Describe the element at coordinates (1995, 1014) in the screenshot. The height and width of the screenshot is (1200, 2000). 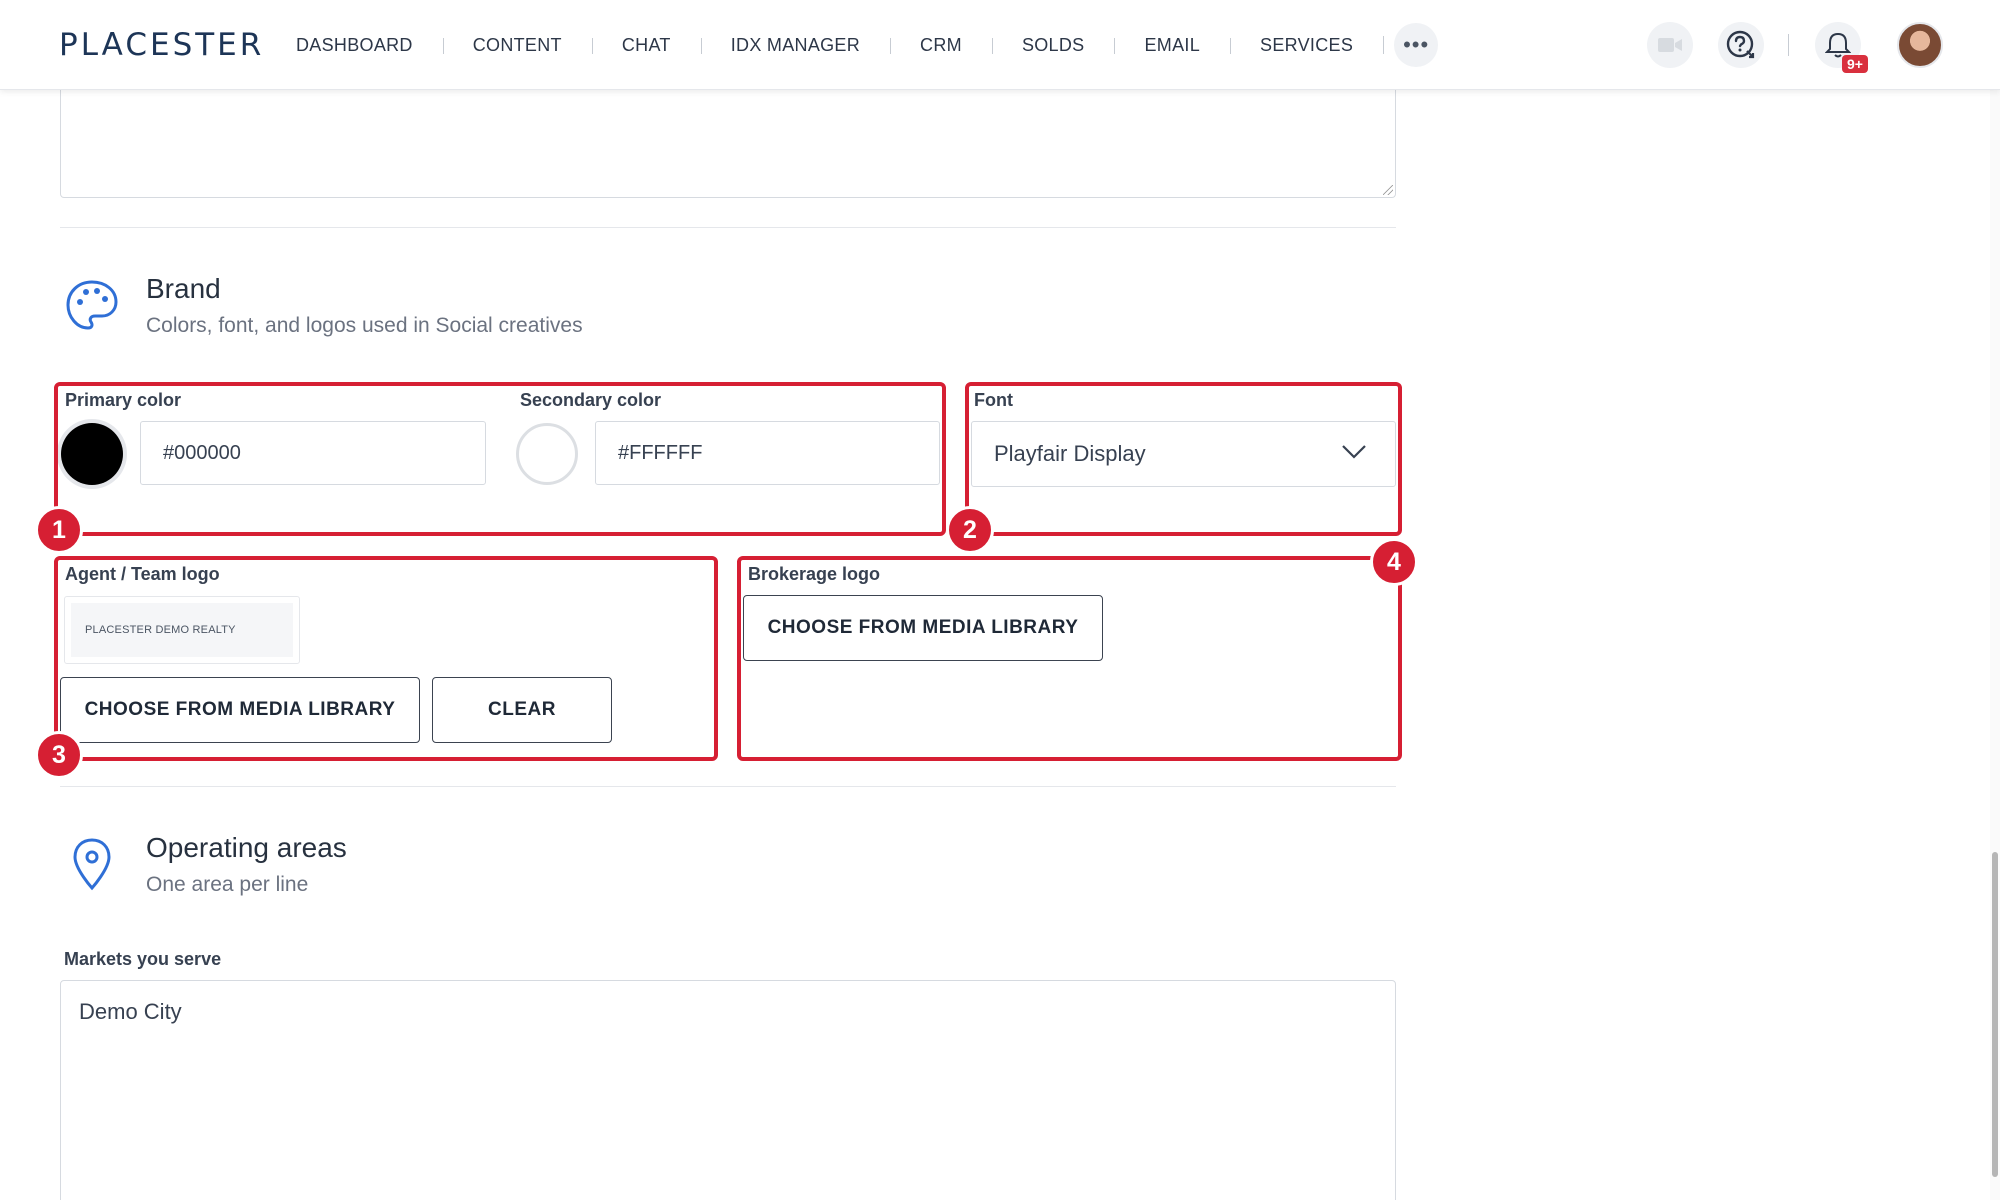
I see `scrollbar-thumb` at that location.